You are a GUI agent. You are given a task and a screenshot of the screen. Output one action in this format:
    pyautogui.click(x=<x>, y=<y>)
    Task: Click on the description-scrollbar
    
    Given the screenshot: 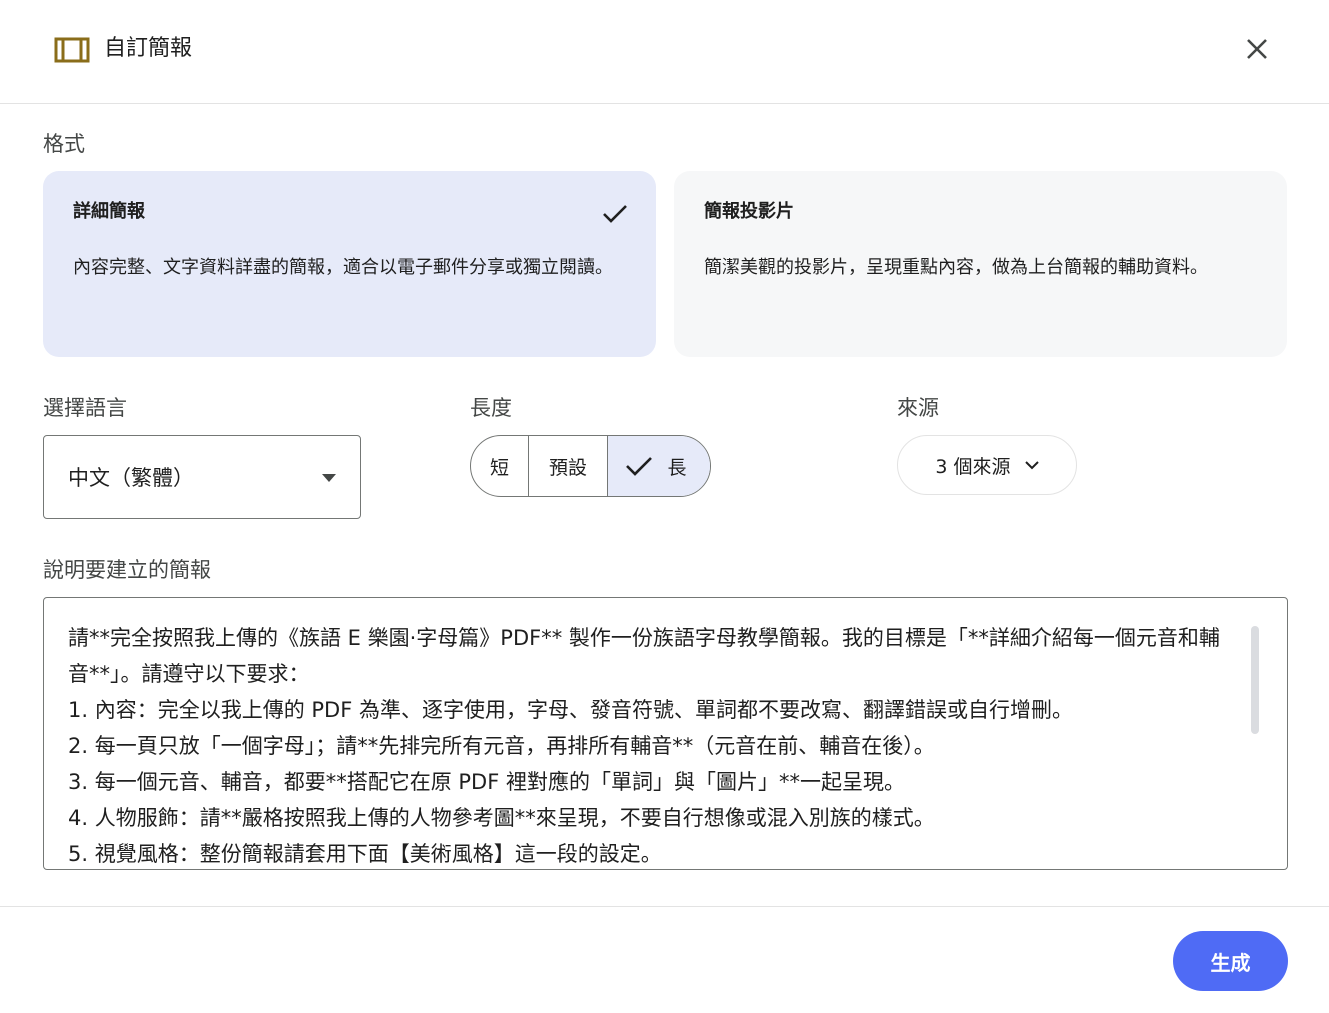 What is the action you would take?
    pyautogui.click(x=1255, y=680)
    